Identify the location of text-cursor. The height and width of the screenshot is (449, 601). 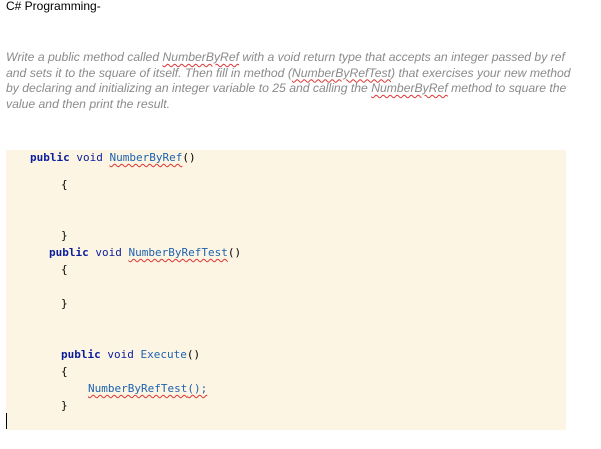
(6, 421).